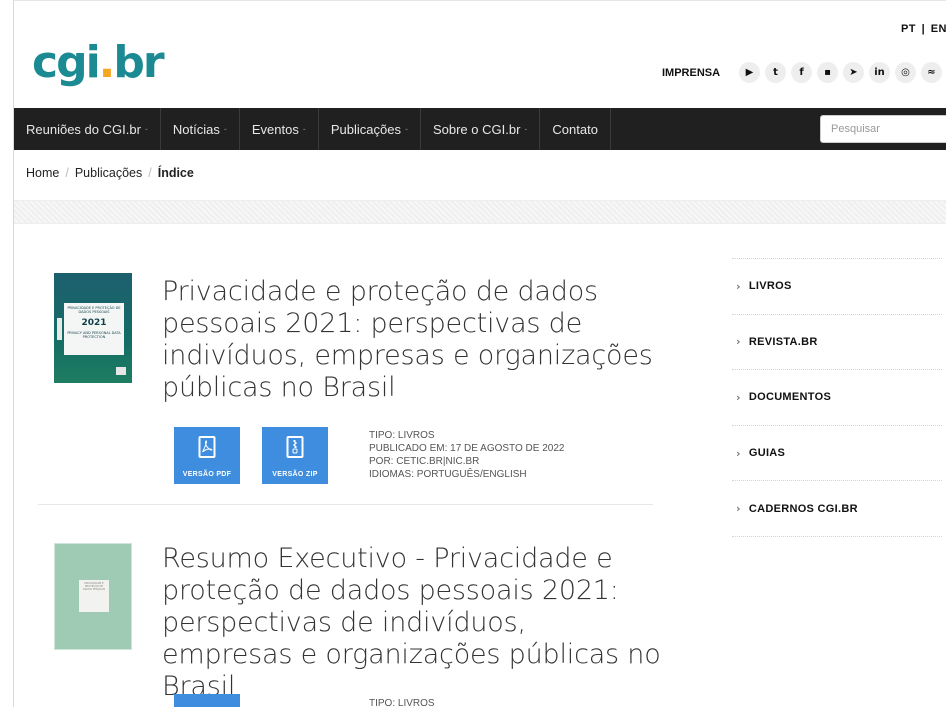  I want to click on nav-label: Notícias, so click(196, 129).